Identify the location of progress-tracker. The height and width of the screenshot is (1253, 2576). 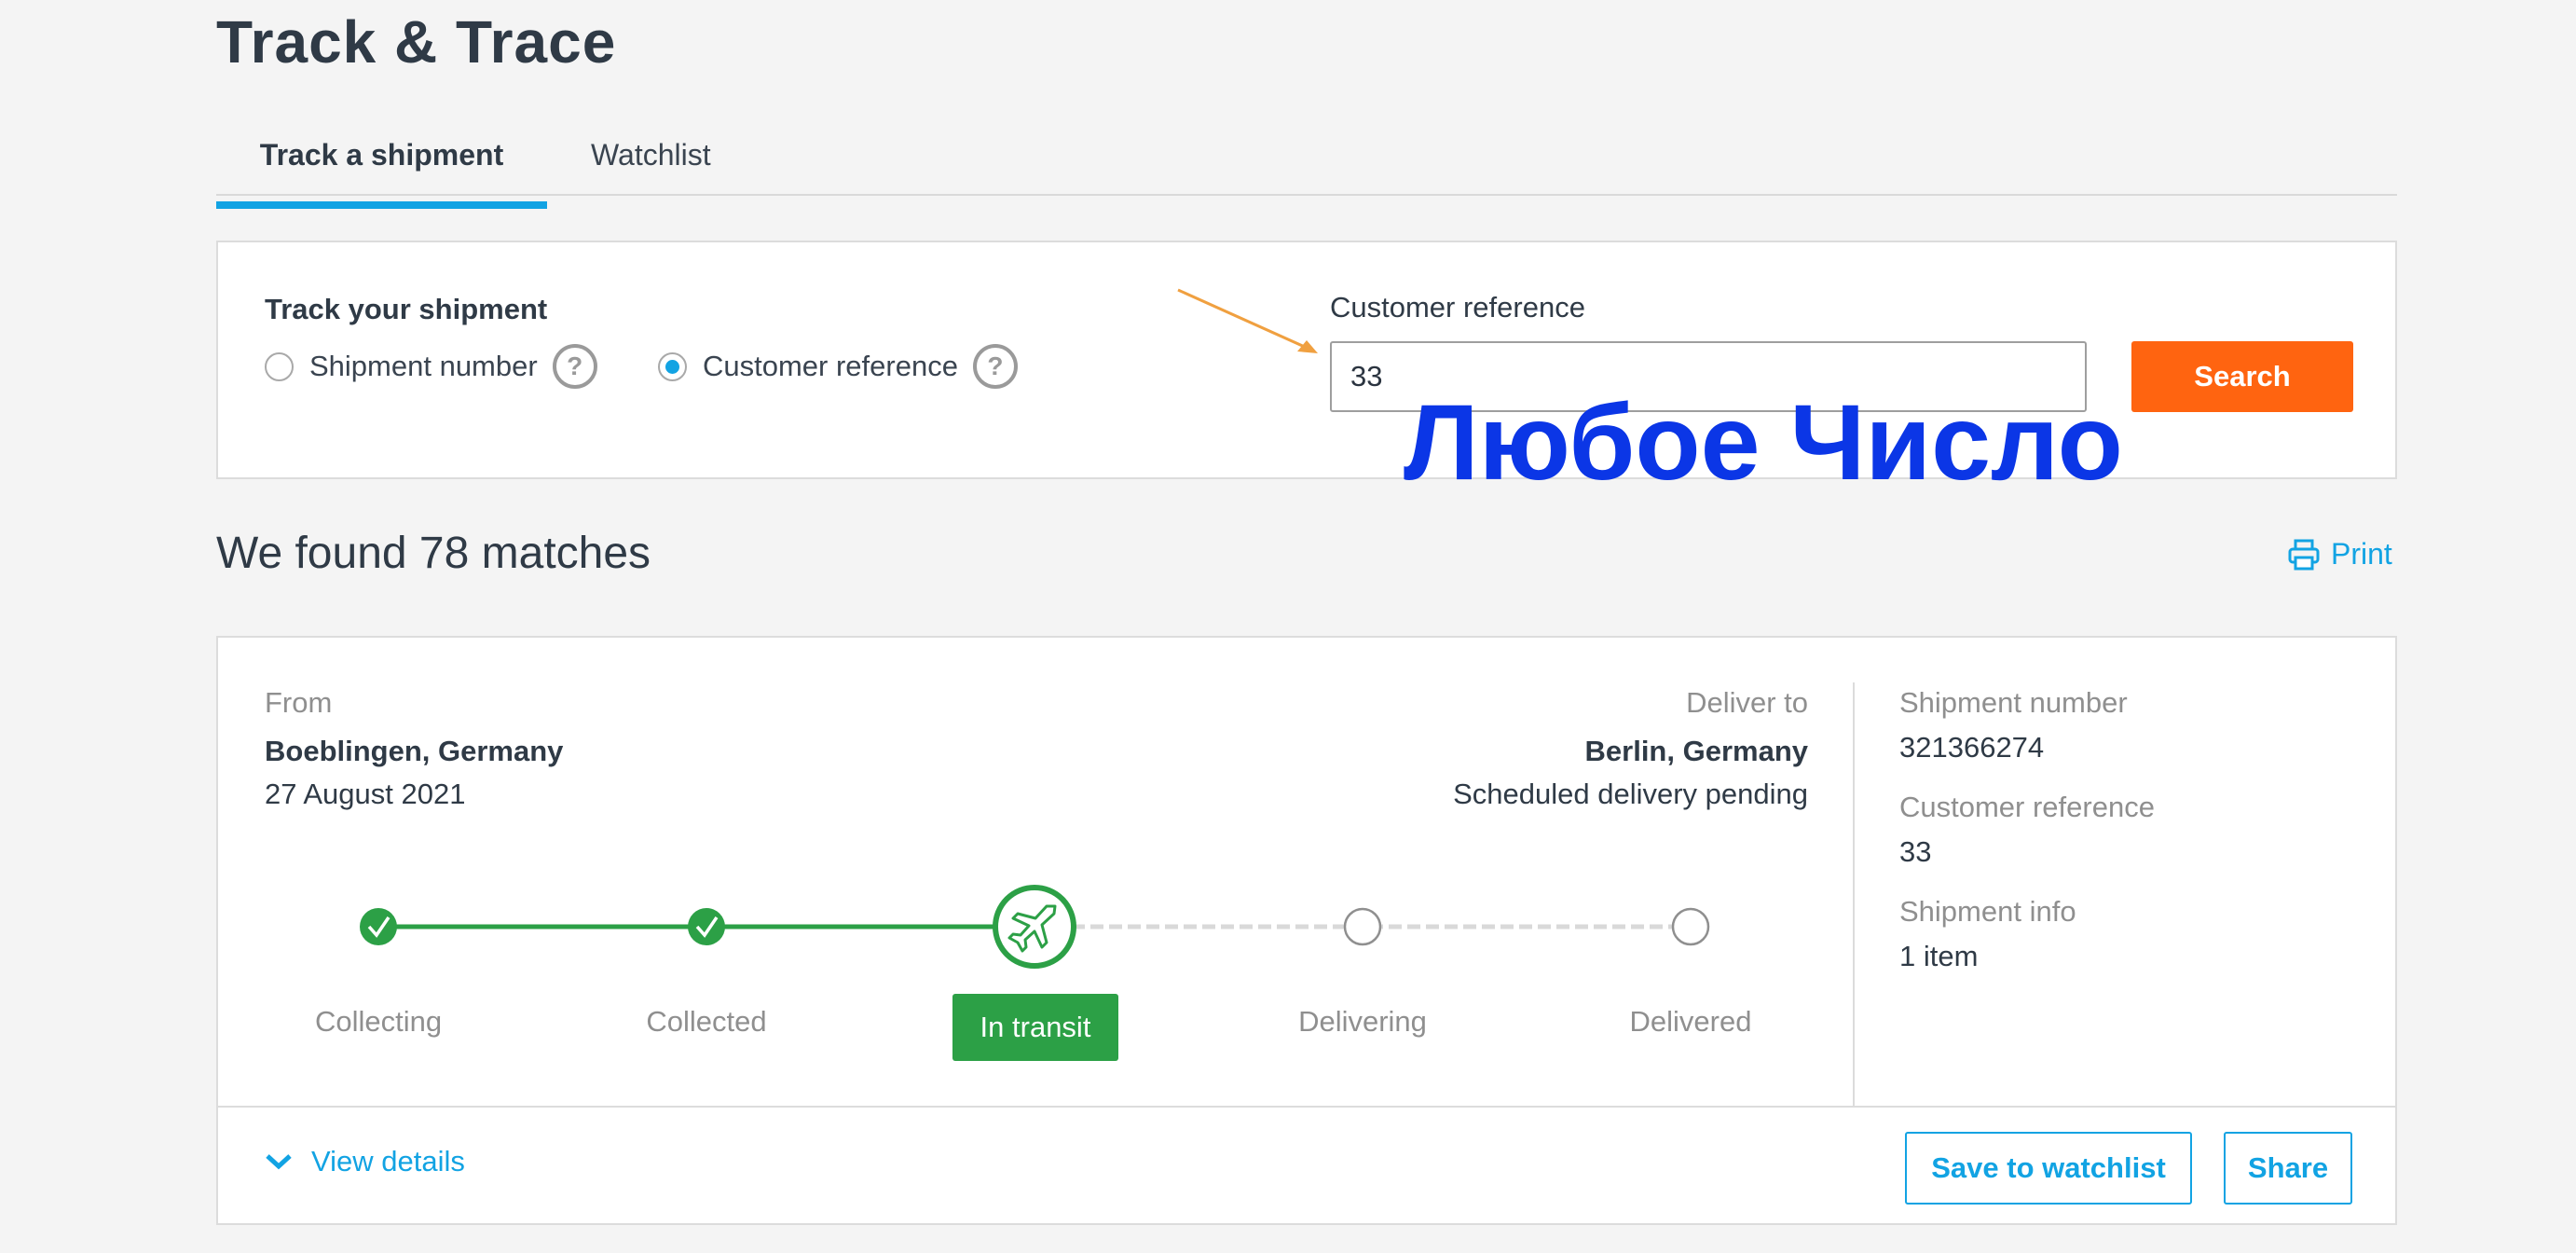
(1035, 927).